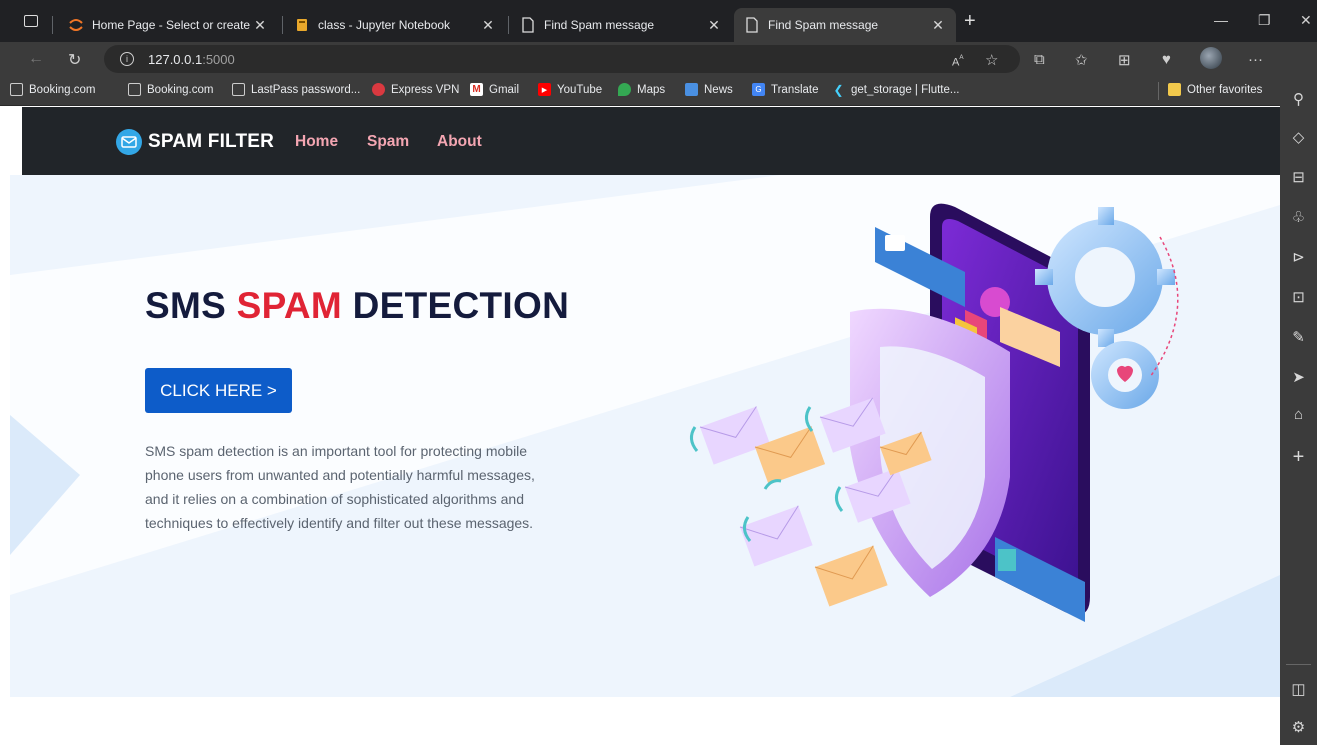 The image size is (1317, 745). I want to click on bookmark-news: News, so click(709, 89).